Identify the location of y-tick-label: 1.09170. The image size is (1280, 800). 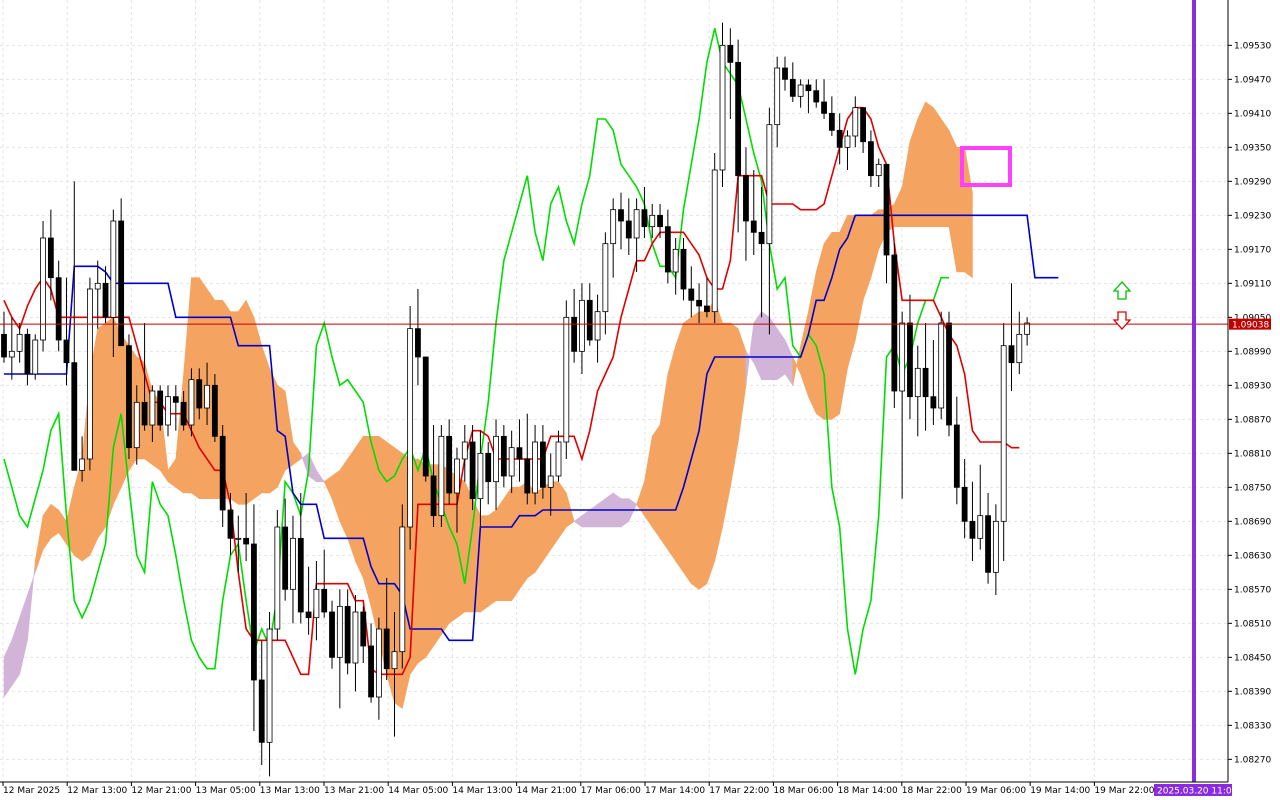
(1252, 250).